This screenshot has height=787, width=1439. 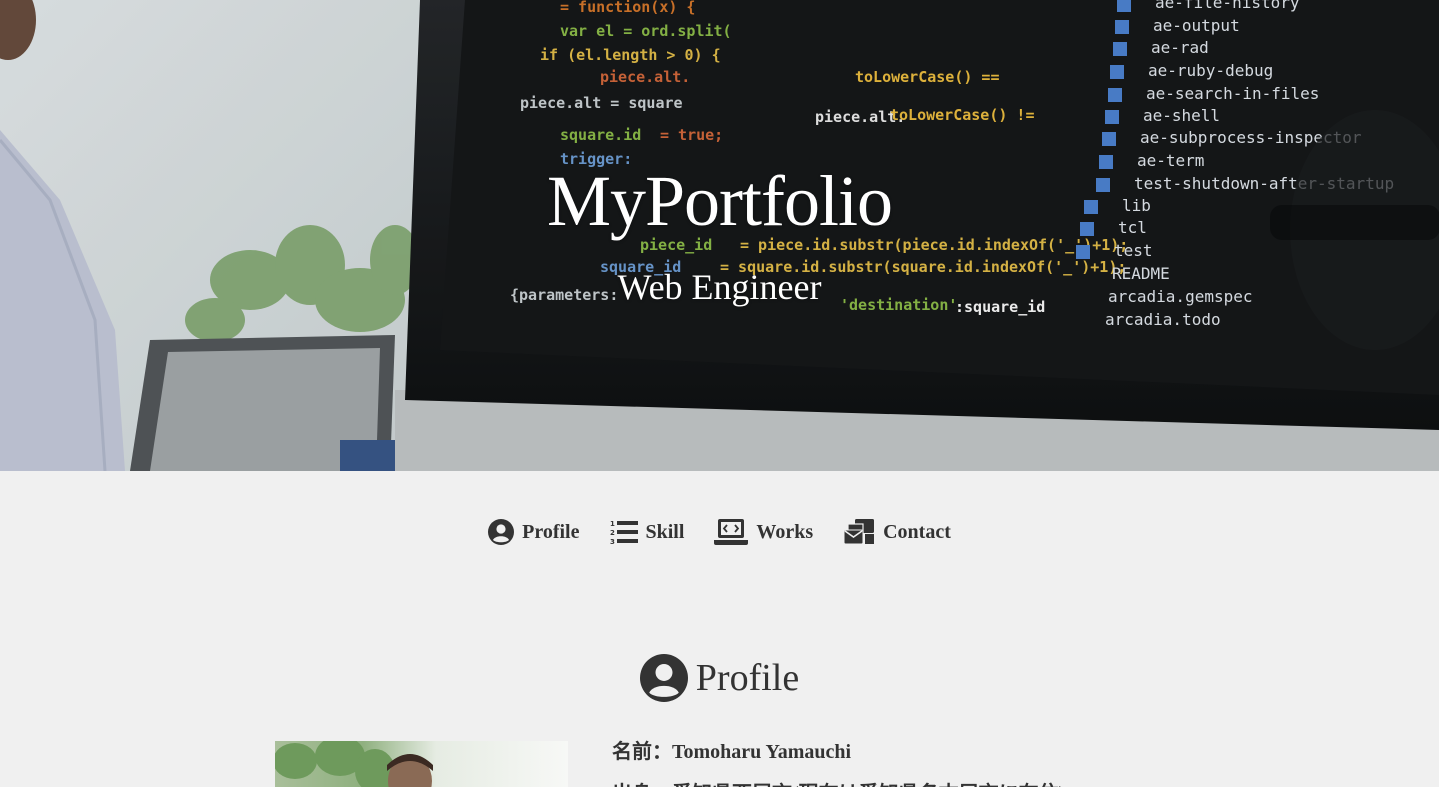 I want to click on nav-item-label: Works, so click(x=785, y=531).